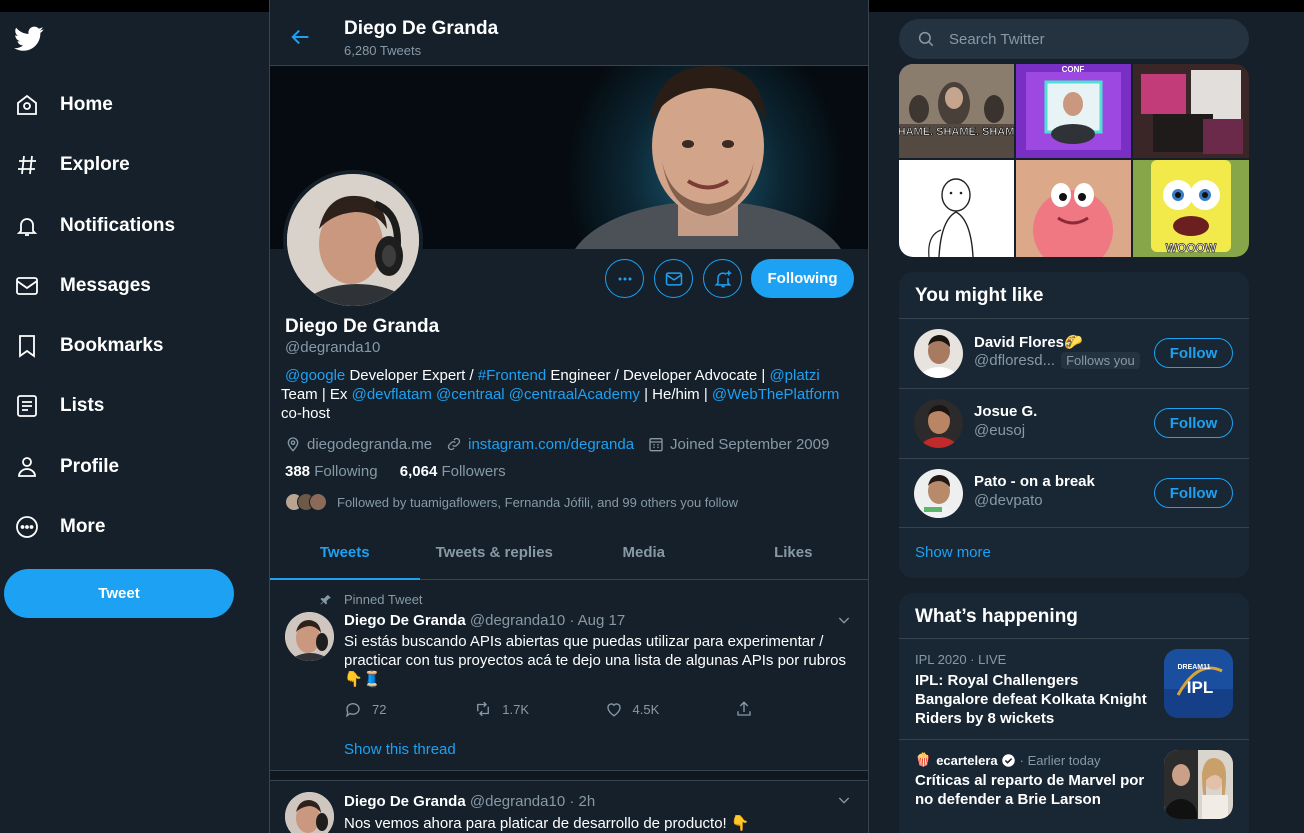 The width and height of the screenshot is (1304, 833). What do you see at coordinates (979, 295) in the screenshot?
I see `who-to-follow-title: You might like` at bounding box center [979, 295].